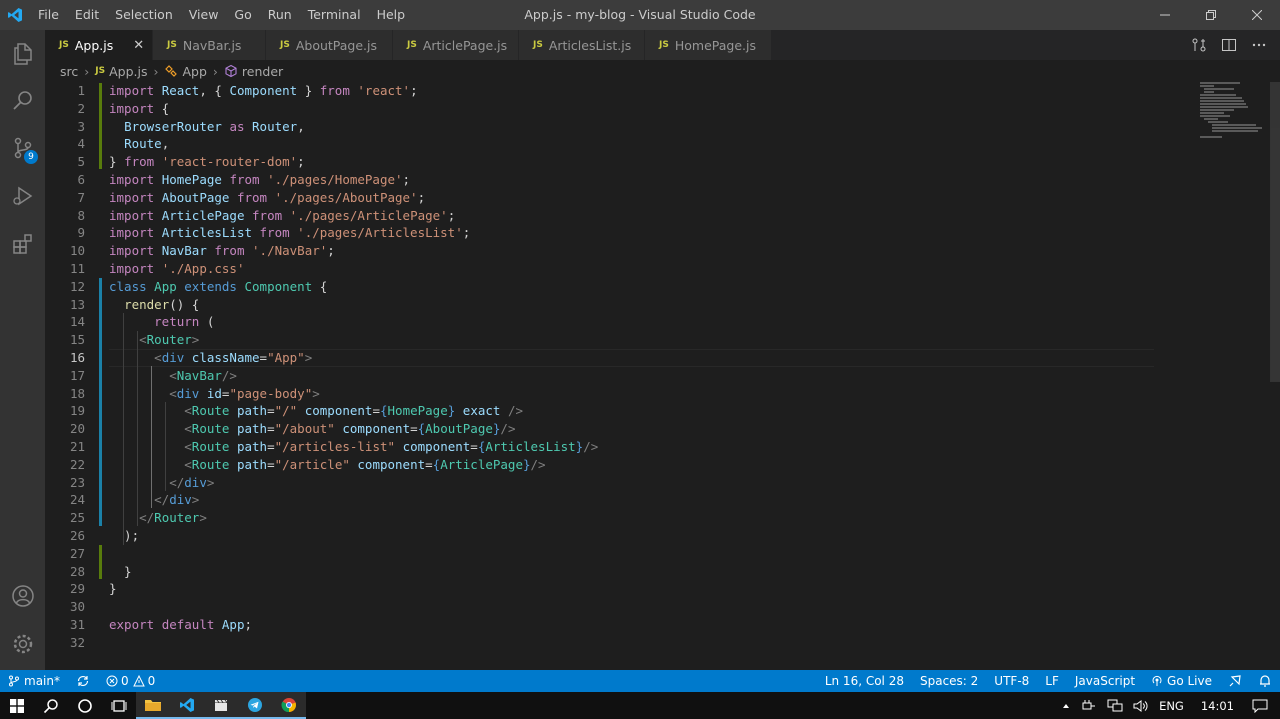  Describe the element at coordinates (77, 535) in the screenshot. I see `line-number: 26` at that location.